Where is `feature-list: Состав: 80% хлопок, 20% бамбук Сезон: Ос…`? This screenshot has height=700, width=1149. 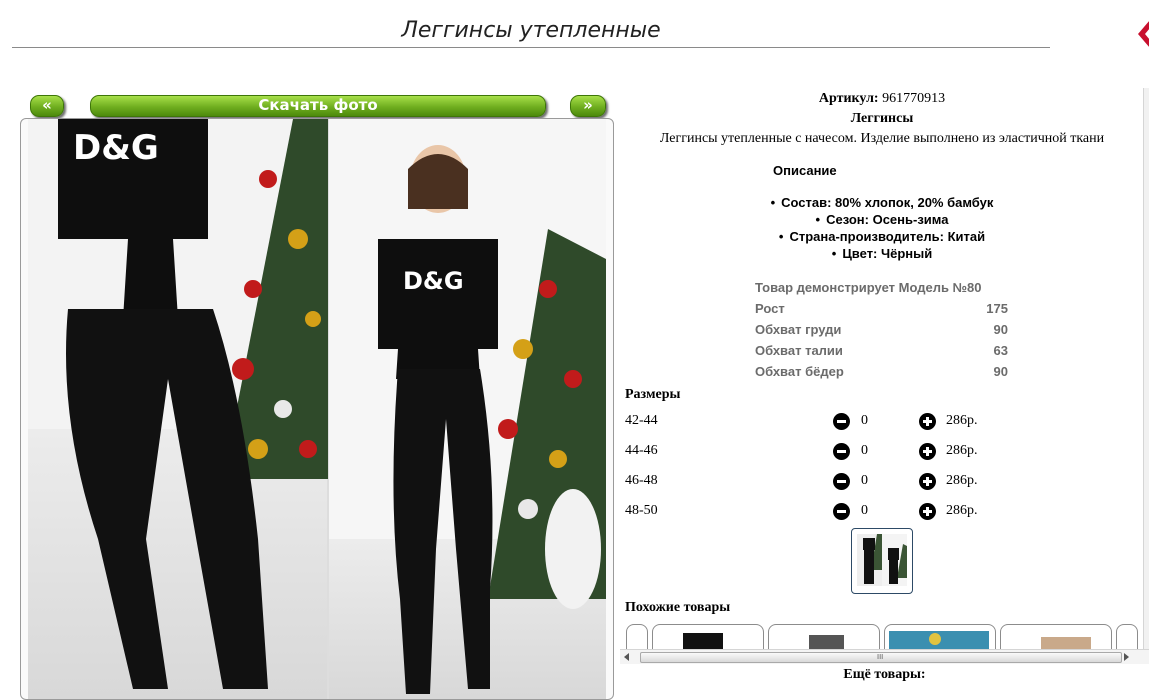
feature-list: Состав: 80% хлопок, 20% бамбук Сезон: Ос… is located at coordinates (882, 228).